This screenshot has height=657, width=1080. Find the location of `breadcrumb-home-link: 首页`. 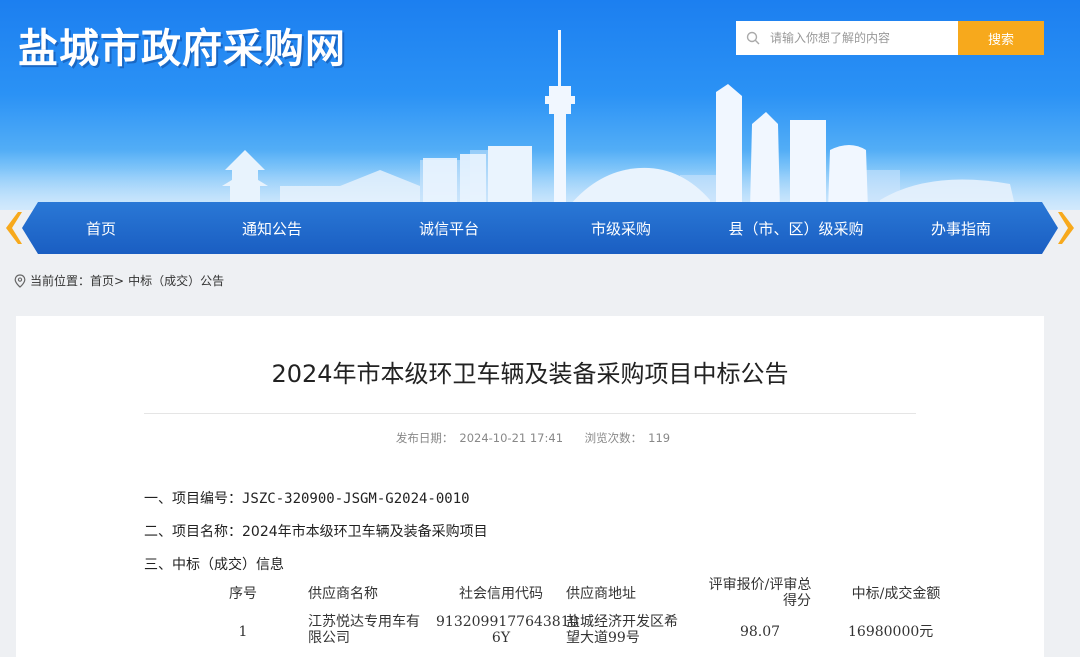

breadcrumb-home-link: 首页 is located at coordinates (102, 280).